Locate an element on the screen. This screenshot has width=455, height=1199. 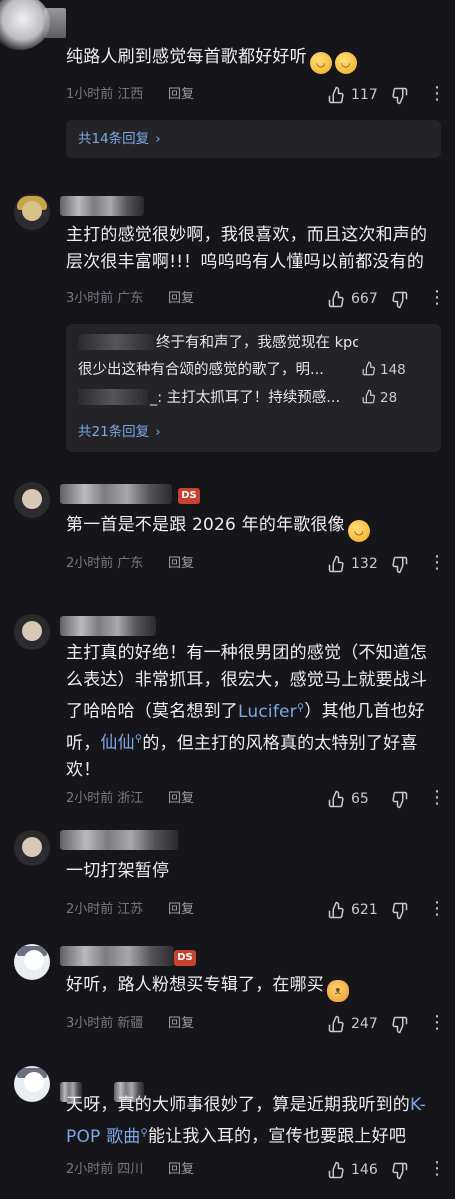
like-count: 117 is located at coordinates (364, 95).